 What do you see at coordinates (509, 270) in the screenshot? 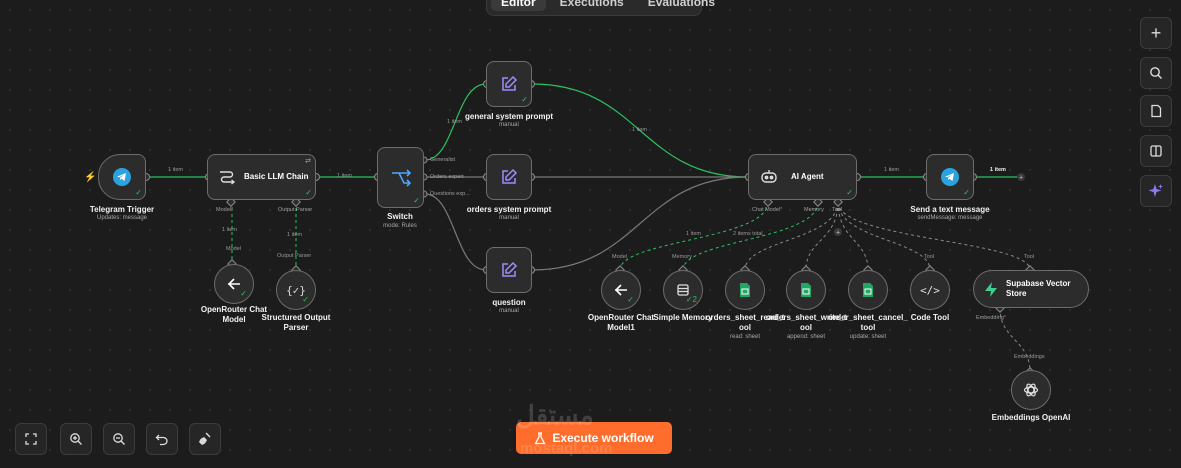
I see `question-node` at bounding box center [509, 270].